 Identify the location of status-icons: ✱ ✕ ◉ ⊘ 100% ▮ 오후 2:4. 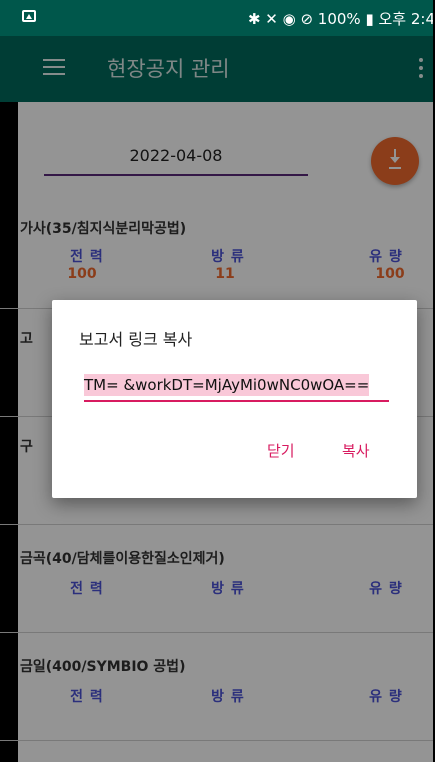
(341, 18).